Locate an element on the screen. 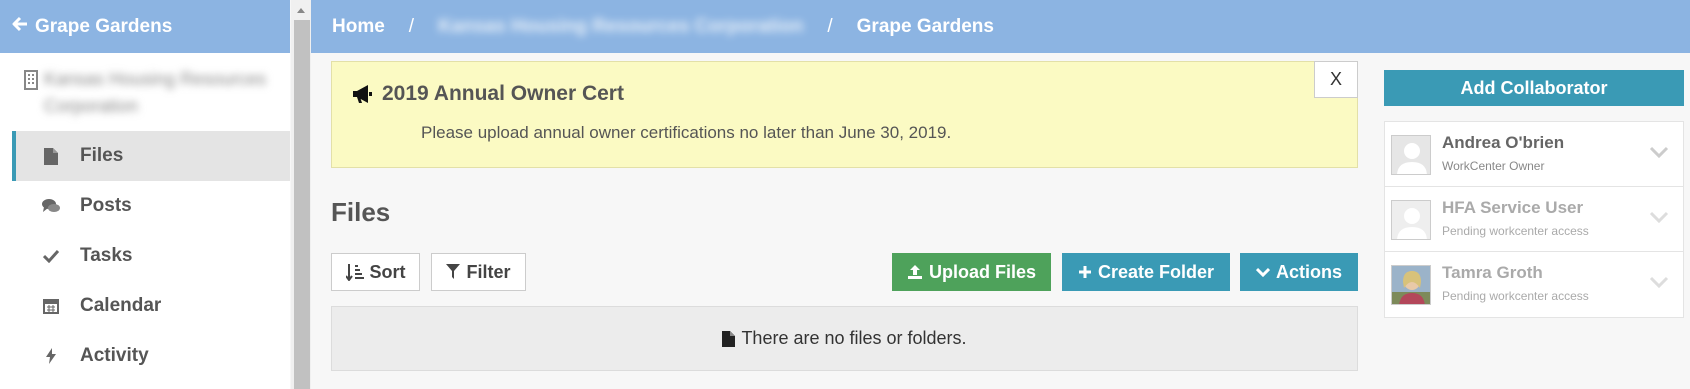 The width and height of the screenshot is (1690, 389). sidebar-nav: Files Posts Tasks Calendar Activity is located at coordinates (151, 256).